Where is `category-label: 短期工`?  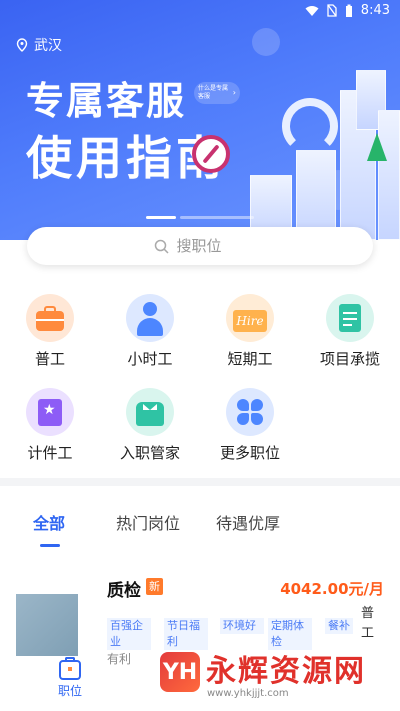
category-label: 短期工 is located at coordinates (250, 359).